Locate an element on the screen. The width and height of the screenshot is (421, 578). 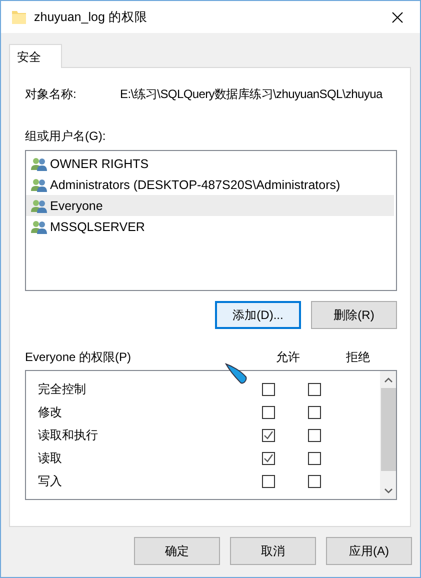
close-icon is located at coordinates (397, 17).